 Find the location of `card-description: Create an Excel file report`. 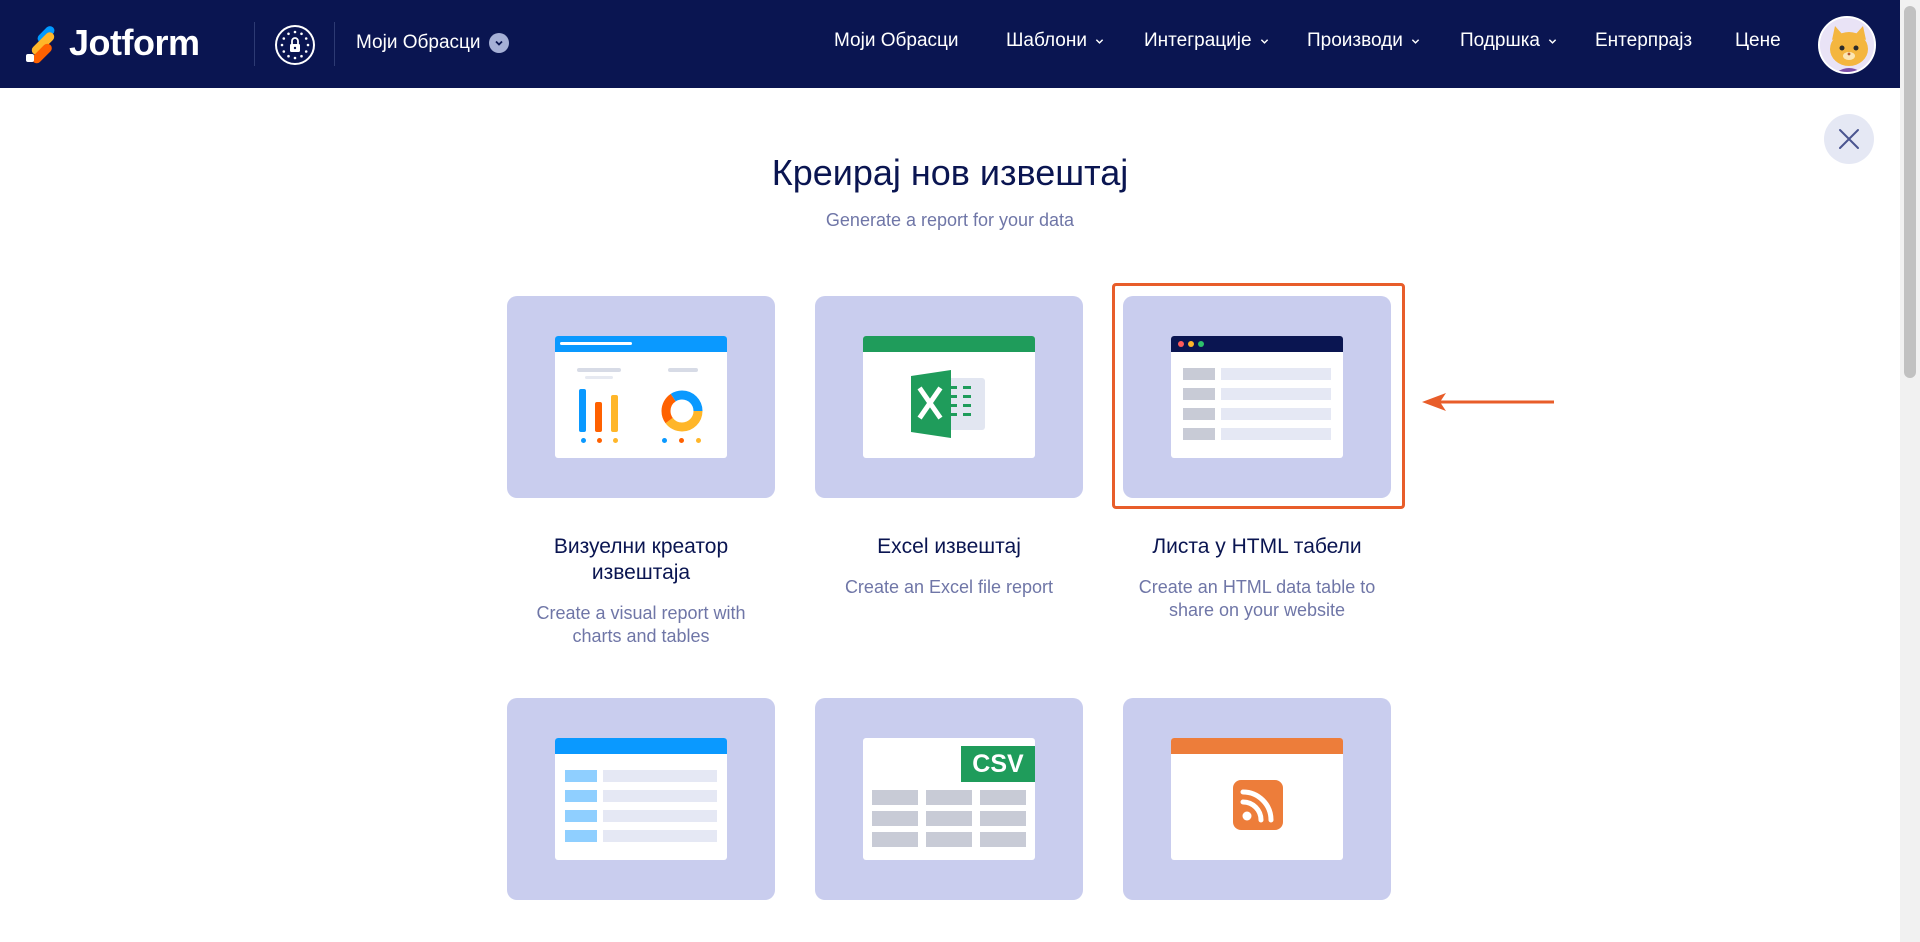

card-description: Create an Excel file report is located at coordinates (949, 587).